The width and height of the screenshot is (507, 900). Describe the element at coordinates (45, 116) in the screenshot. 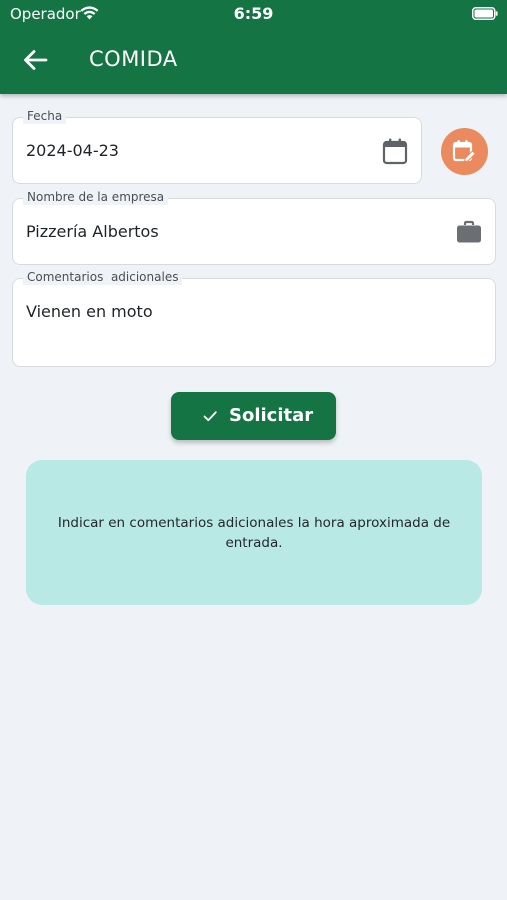

I see `date-field-label: Fecha` at that location.